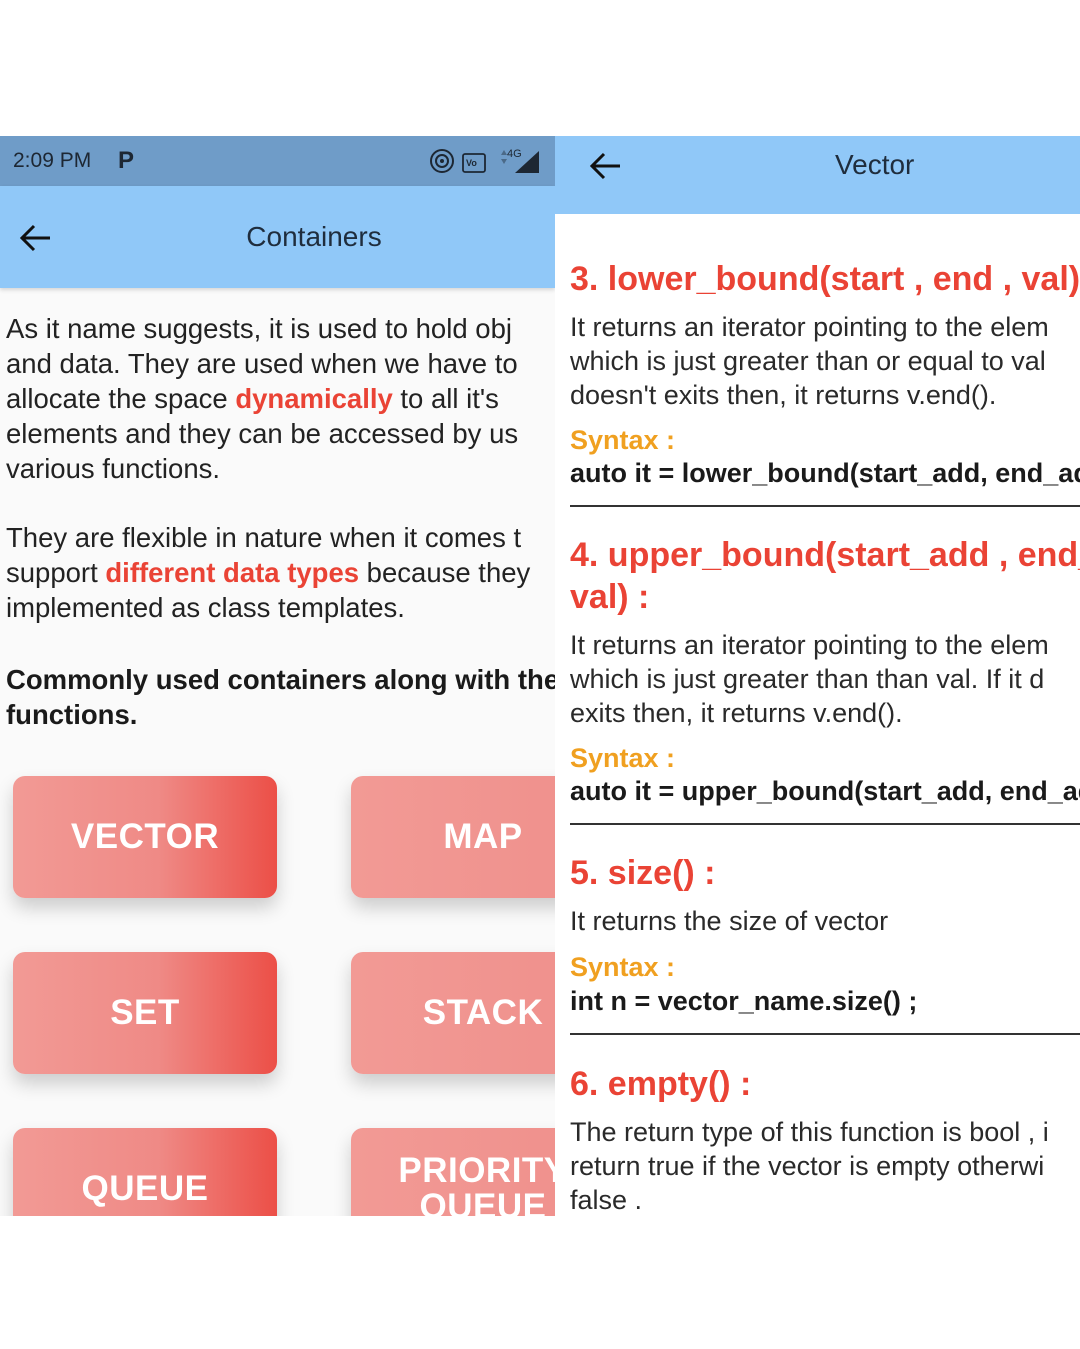 The image size is (1080, 1349). I want to click on app-bar: Vector, so click(817, 175).